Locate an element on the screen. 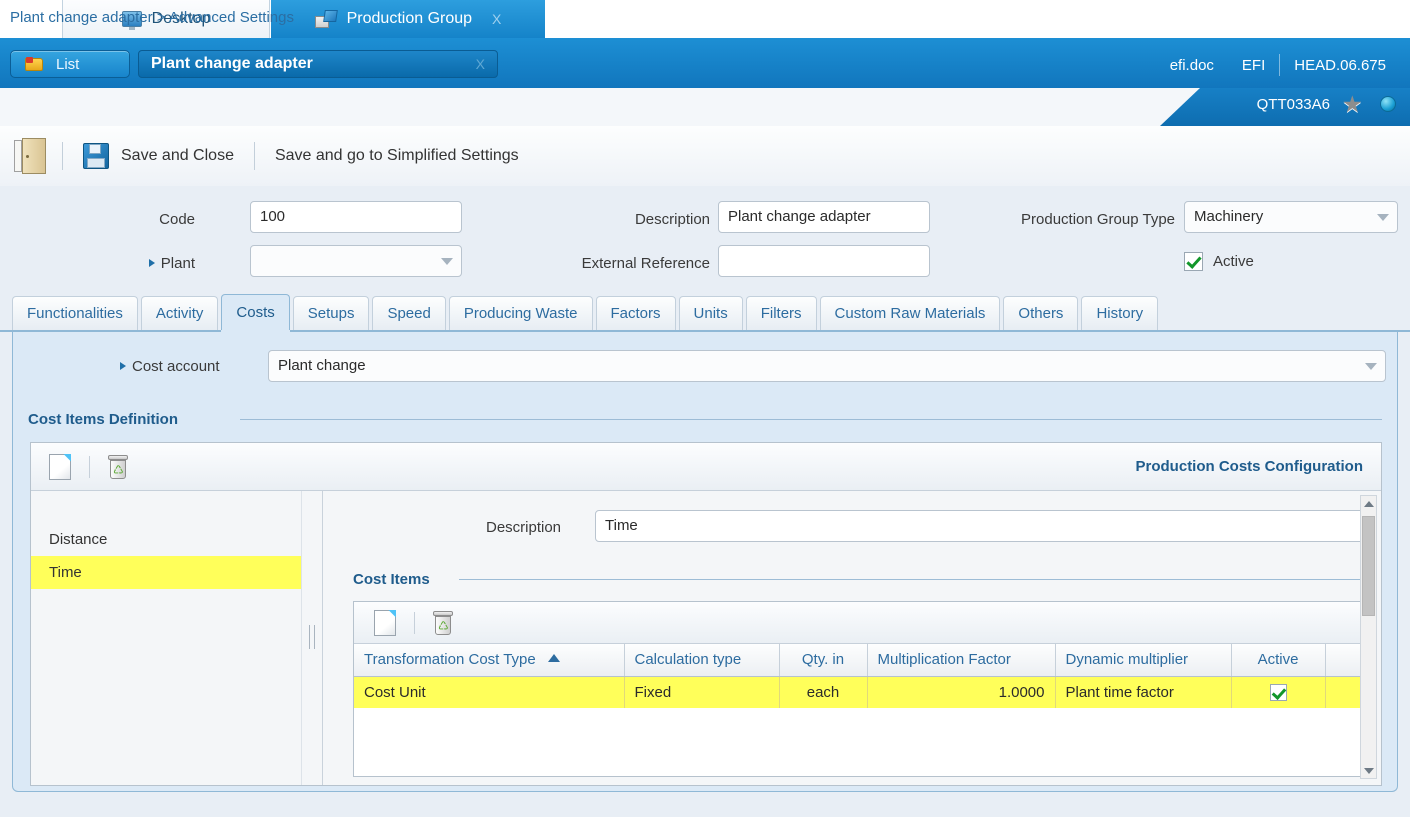 The image size is (1410, 817). active-label: Active is located at coordinates (1233, 261).